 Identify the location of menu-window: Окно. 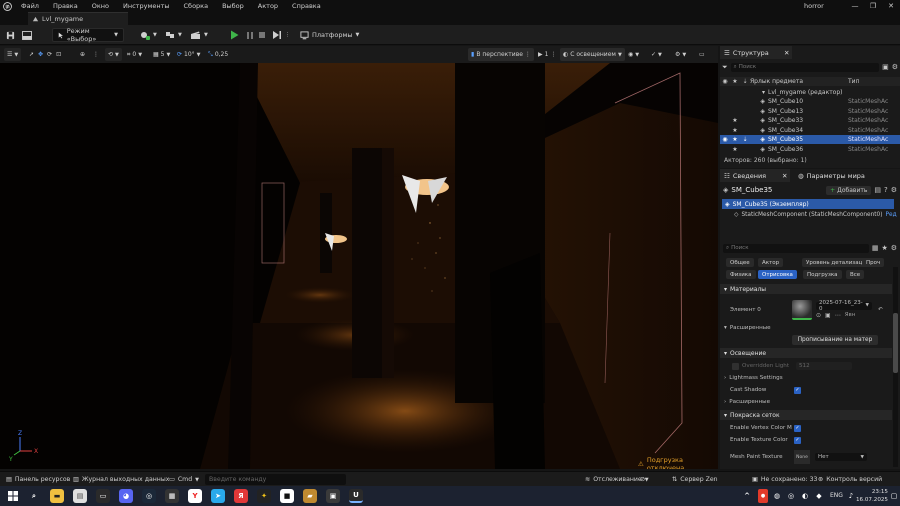
(100, 6).